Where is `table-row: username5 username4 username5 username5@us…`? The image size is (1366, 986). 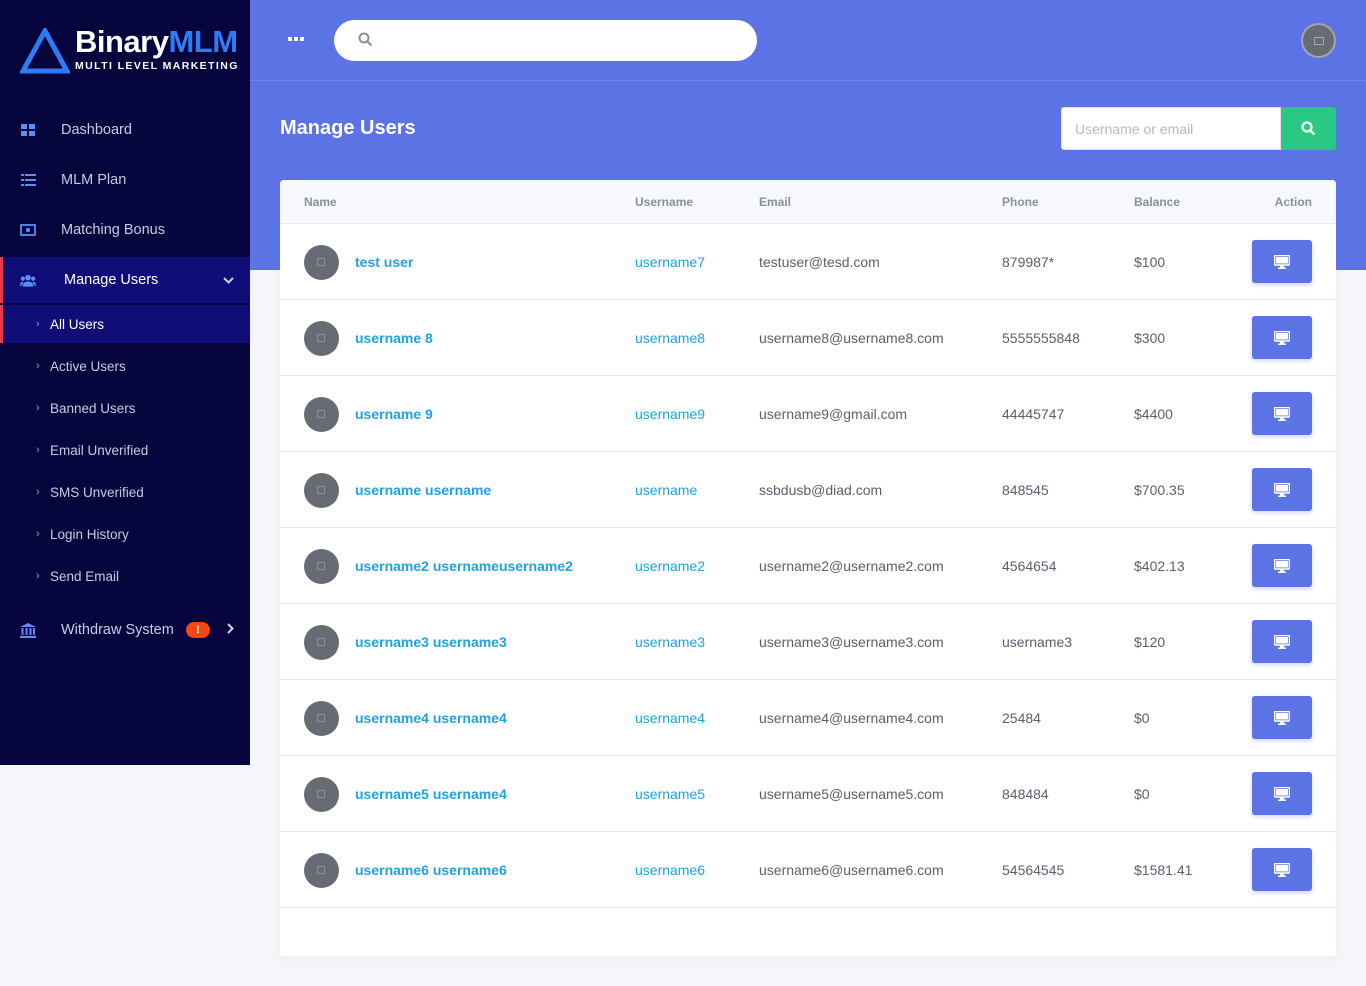 table-row: username5 username4 username5 username5@us… is located at coordinates (808, 794).